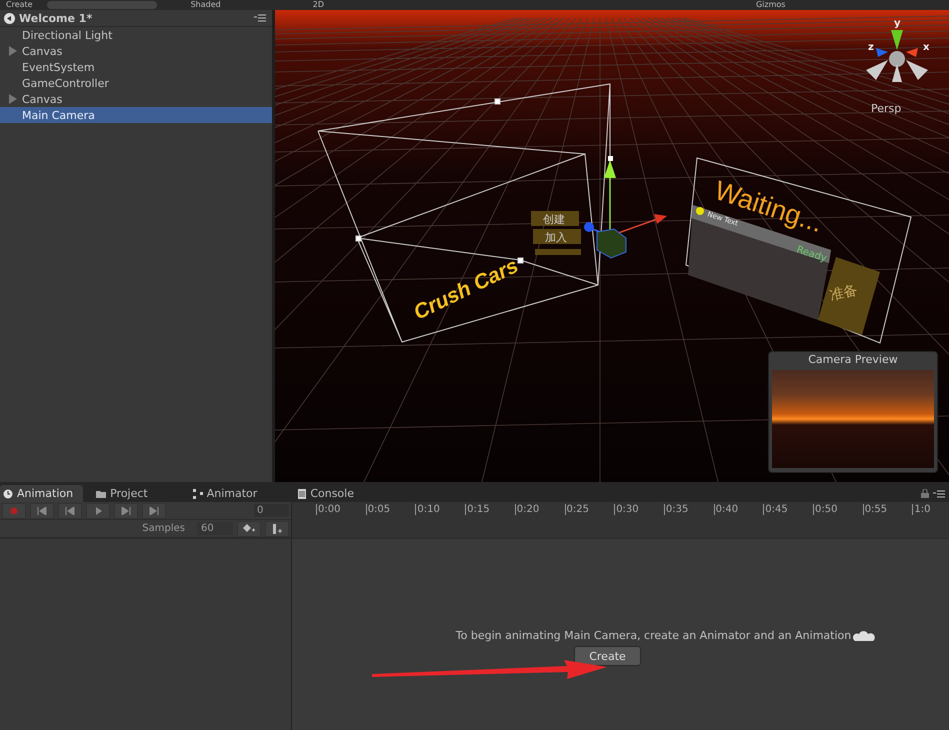  What do you see at coordinates (229, 493) in the screenshot?
I see `panel-tab: Animator` at bounding box center [229, 493].